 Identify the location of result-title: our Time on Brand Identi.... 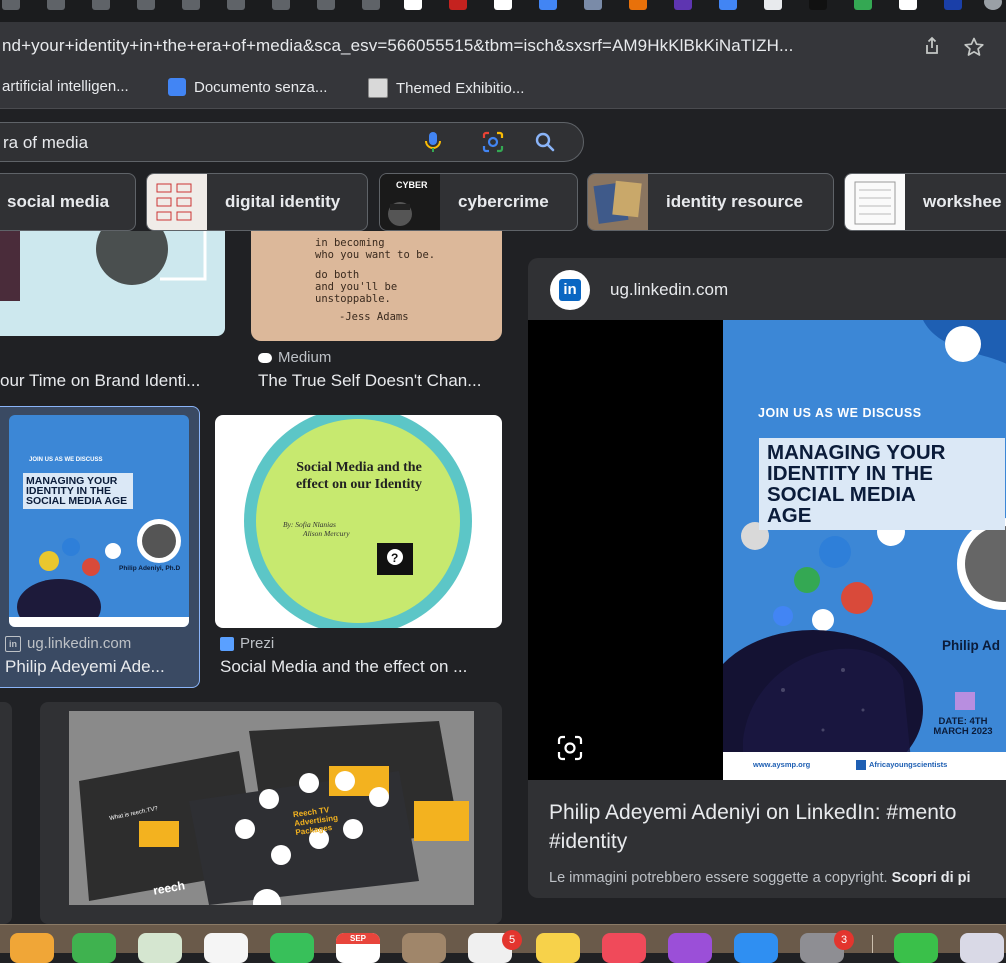
(112, 381).